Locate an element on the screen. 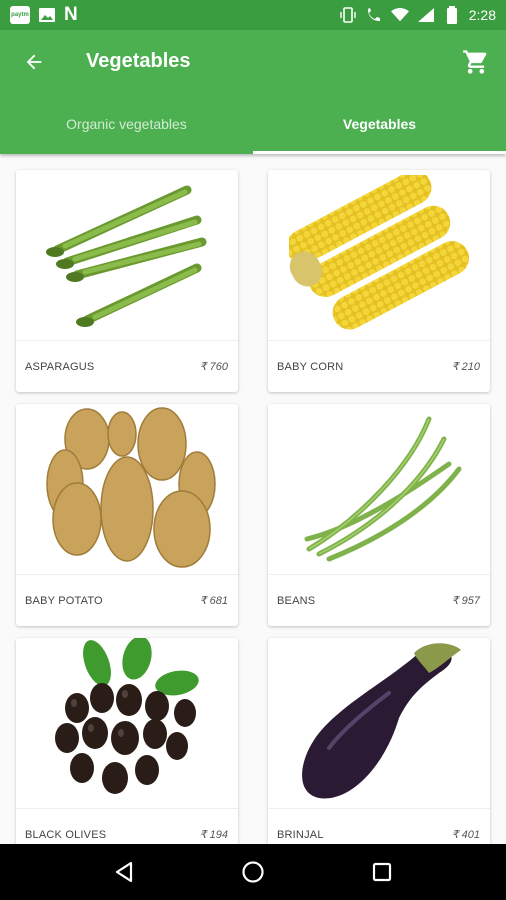  product-card-black-olives: BLACK OLIVES ₹ 194 is located at coordinates (127, 741).